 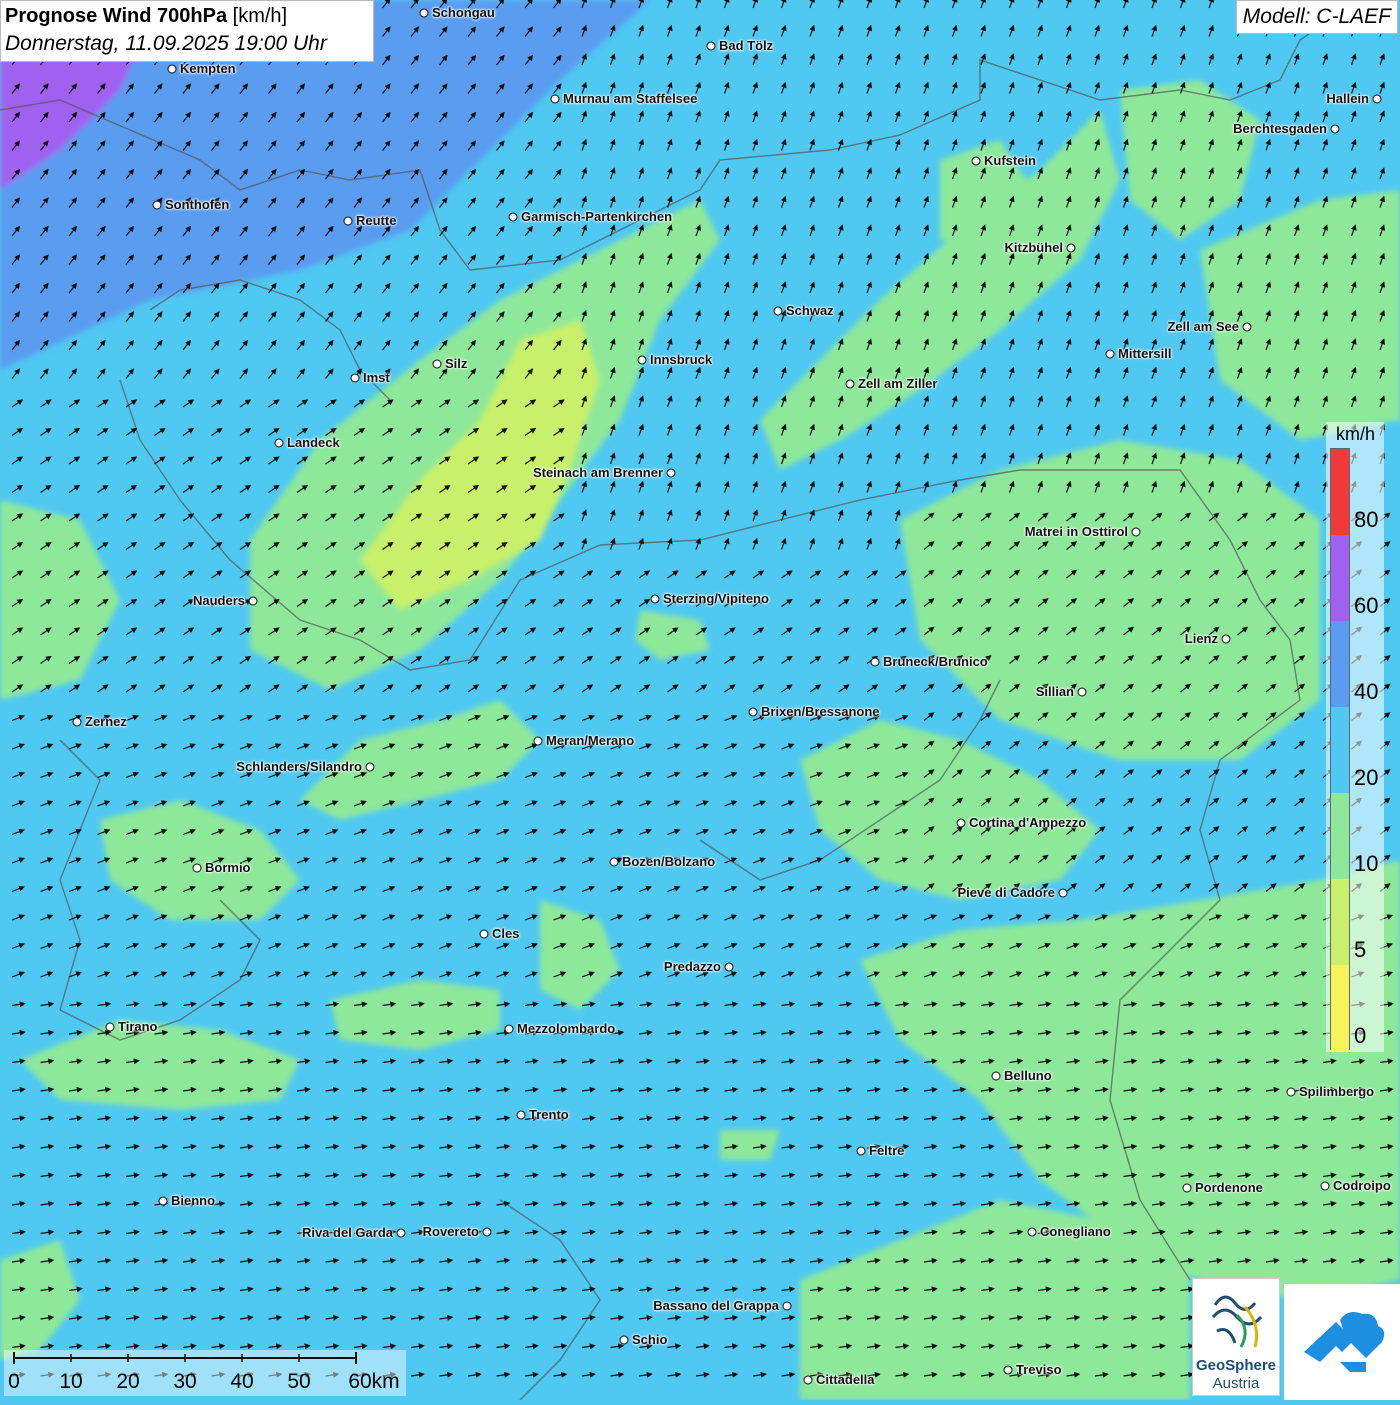 What do you see at coordinates (1039, 1369) in the screenshot?
I see `city-label: Treviso` at bounding box center [1039, 1369].